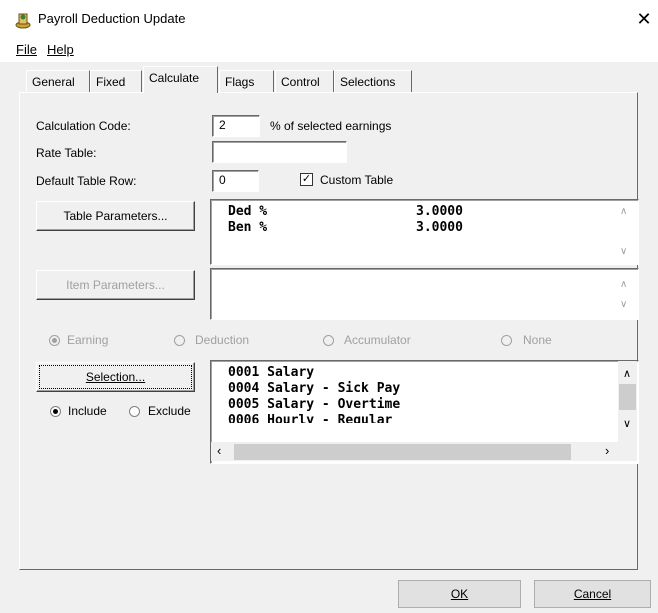 The image size is (658, 613). What do you see at coordinates (111, 82) in the screenshot?
I see `tab-fixed-label: Fixed` at bounding box center [111, 82].